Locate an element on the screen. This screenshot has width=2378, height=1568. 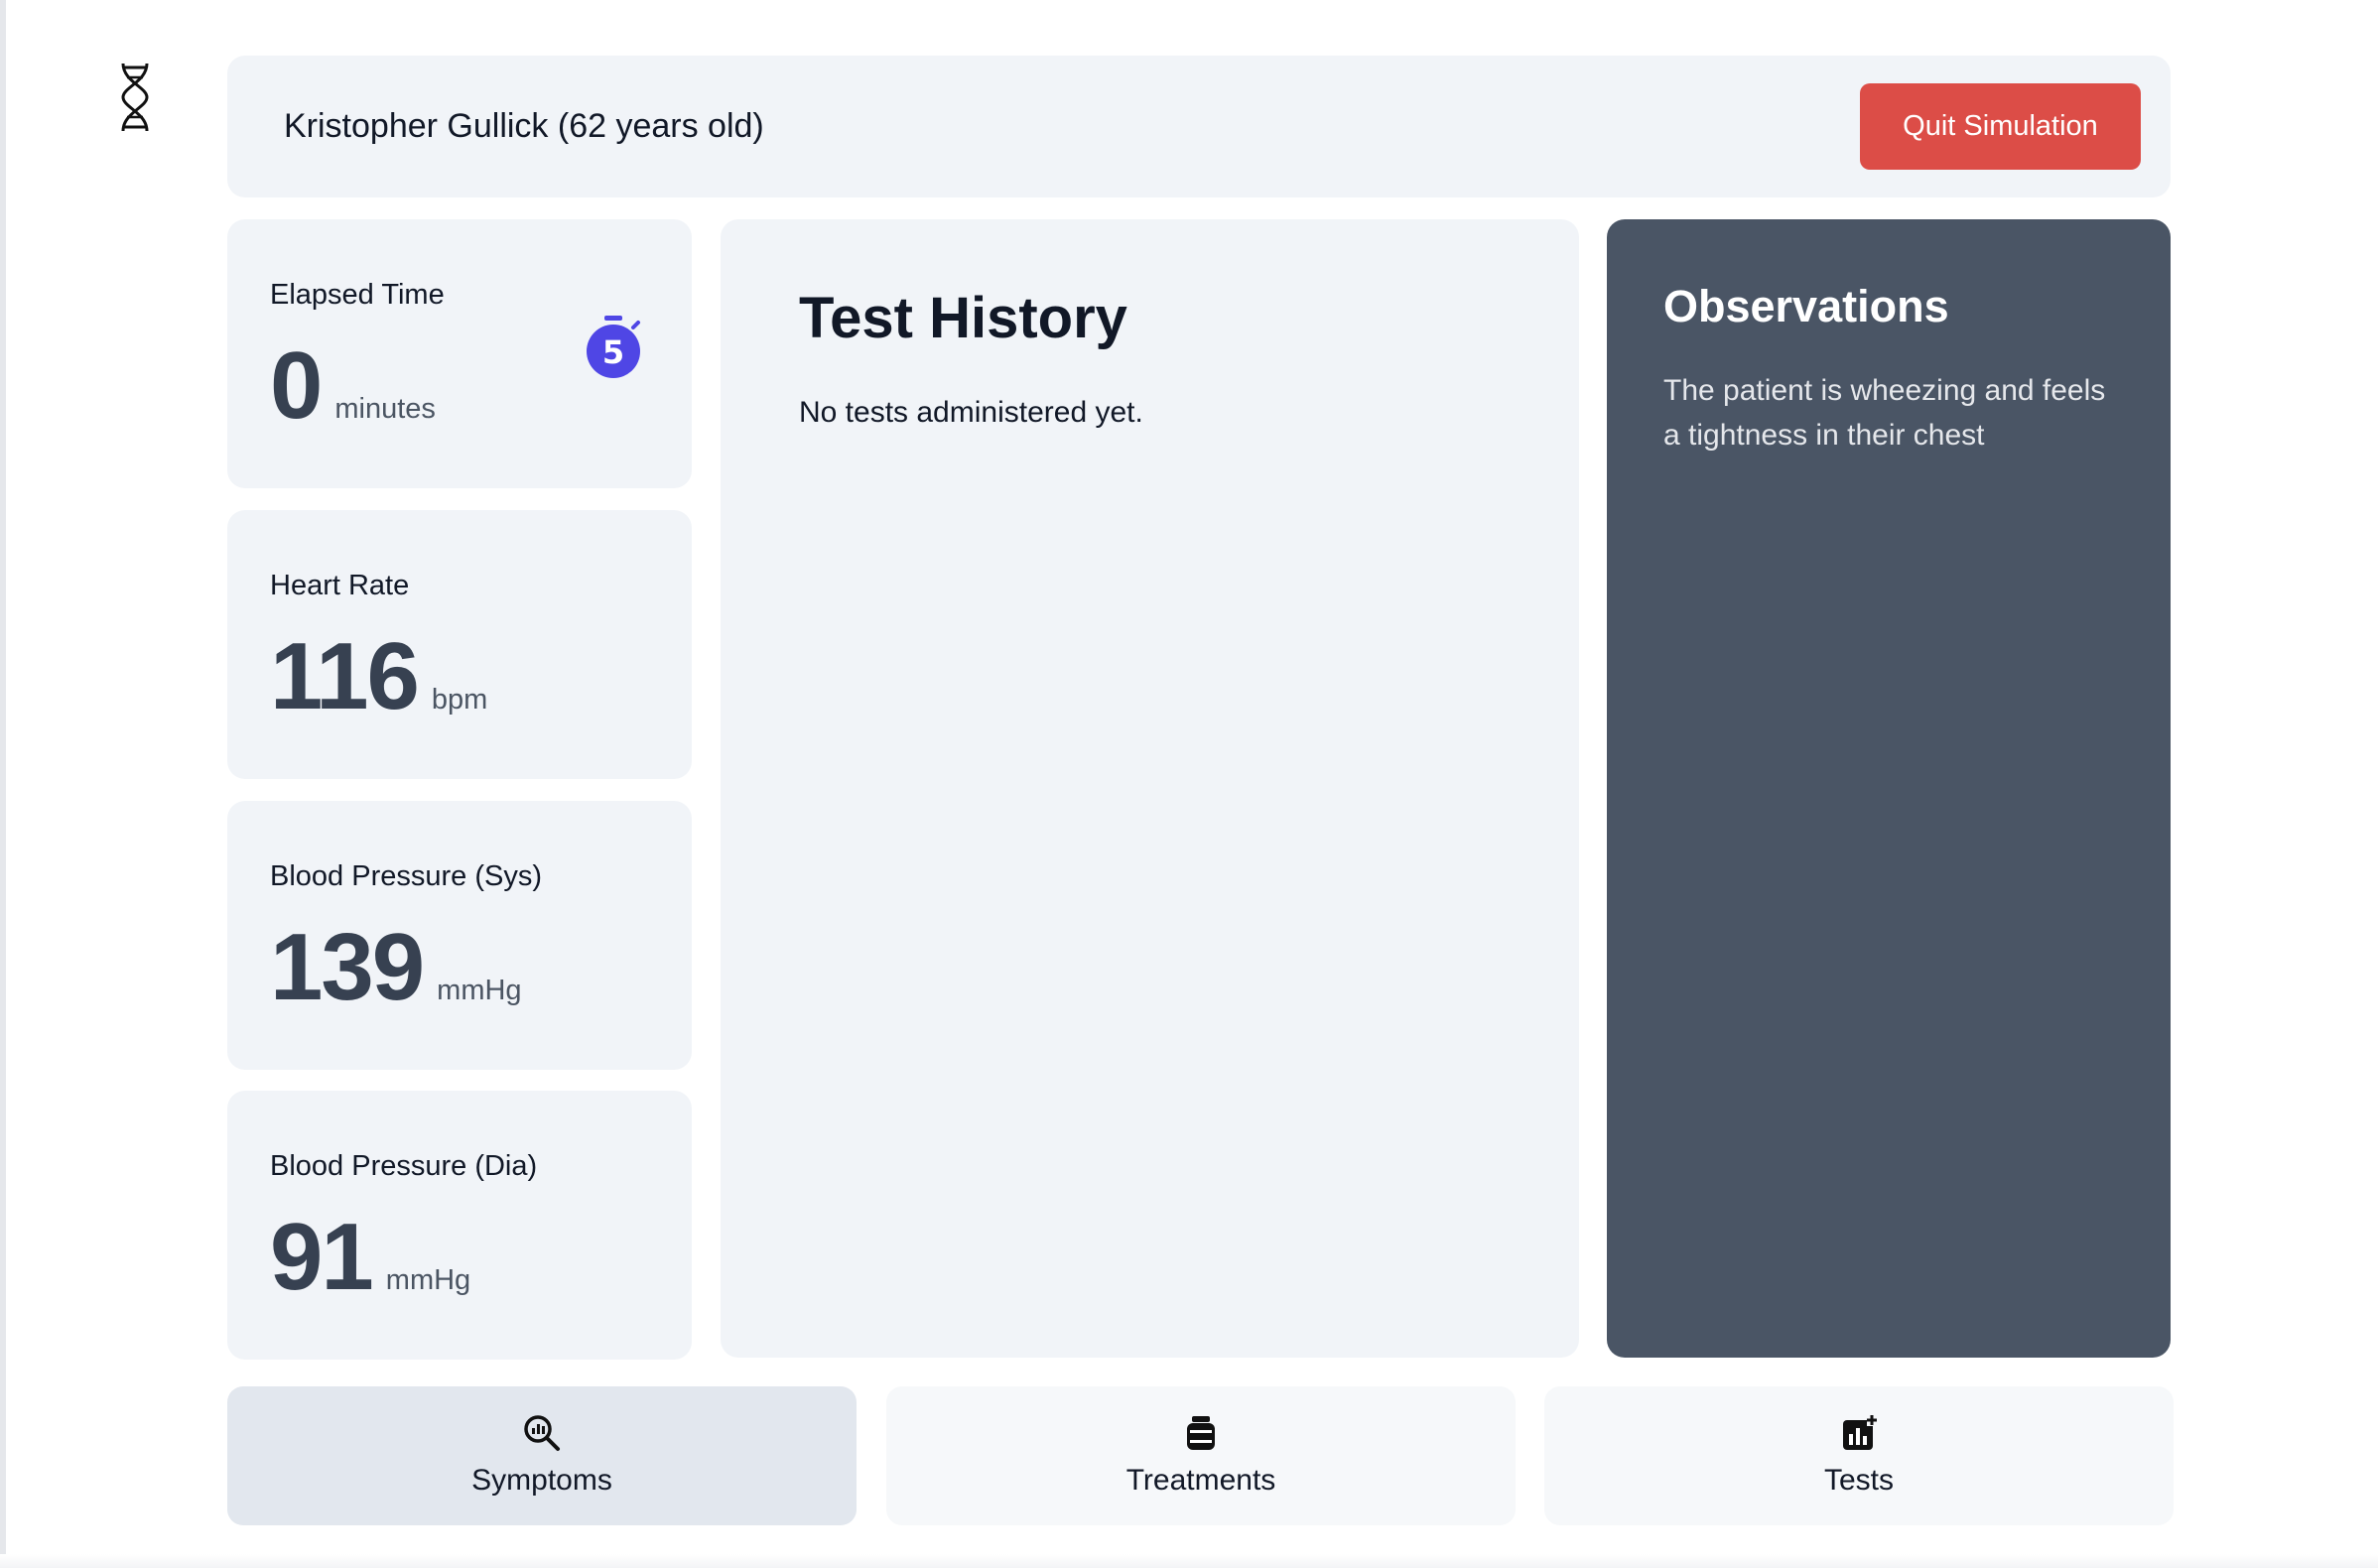
elapsed-time-unit: minutes is located at coordinates (385, 409).